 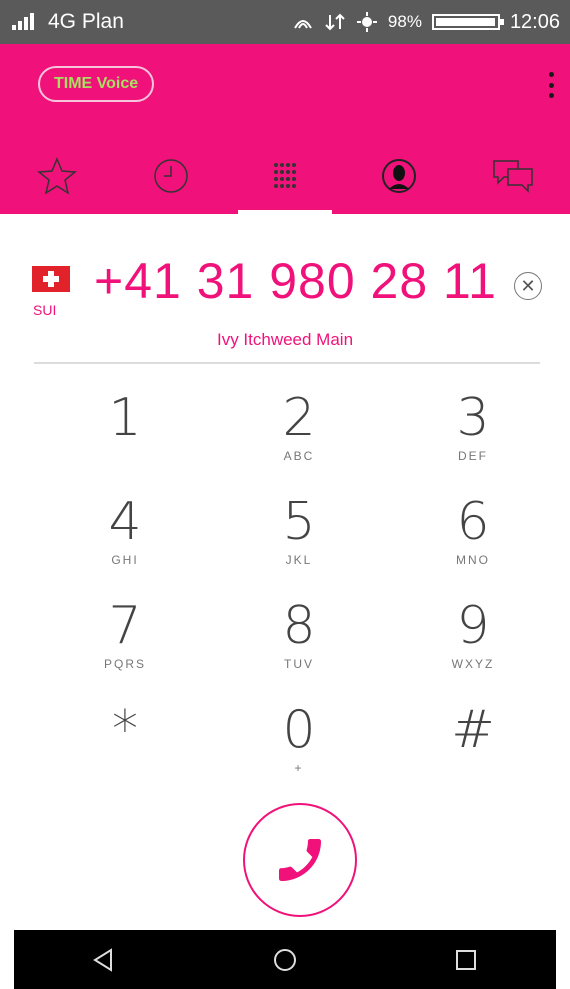 What do you see at coordinates (335, 22) in the screenshot?
I see `data-icon` at bounding box center [335, 22].